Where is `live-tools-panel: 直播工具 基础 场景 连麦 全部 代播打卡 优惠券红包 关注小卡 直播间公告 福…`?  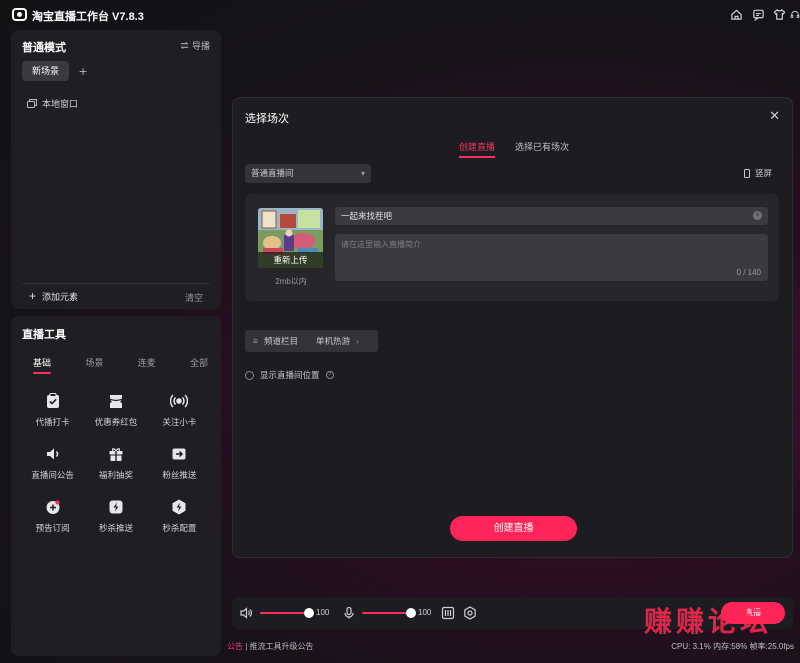 live-tools-panel: 直播工具 基础 场景 连麦 全部 代播打卡 优惠券红包 关注小卡 直播间公告 福… is located at coordinates (116, 486).